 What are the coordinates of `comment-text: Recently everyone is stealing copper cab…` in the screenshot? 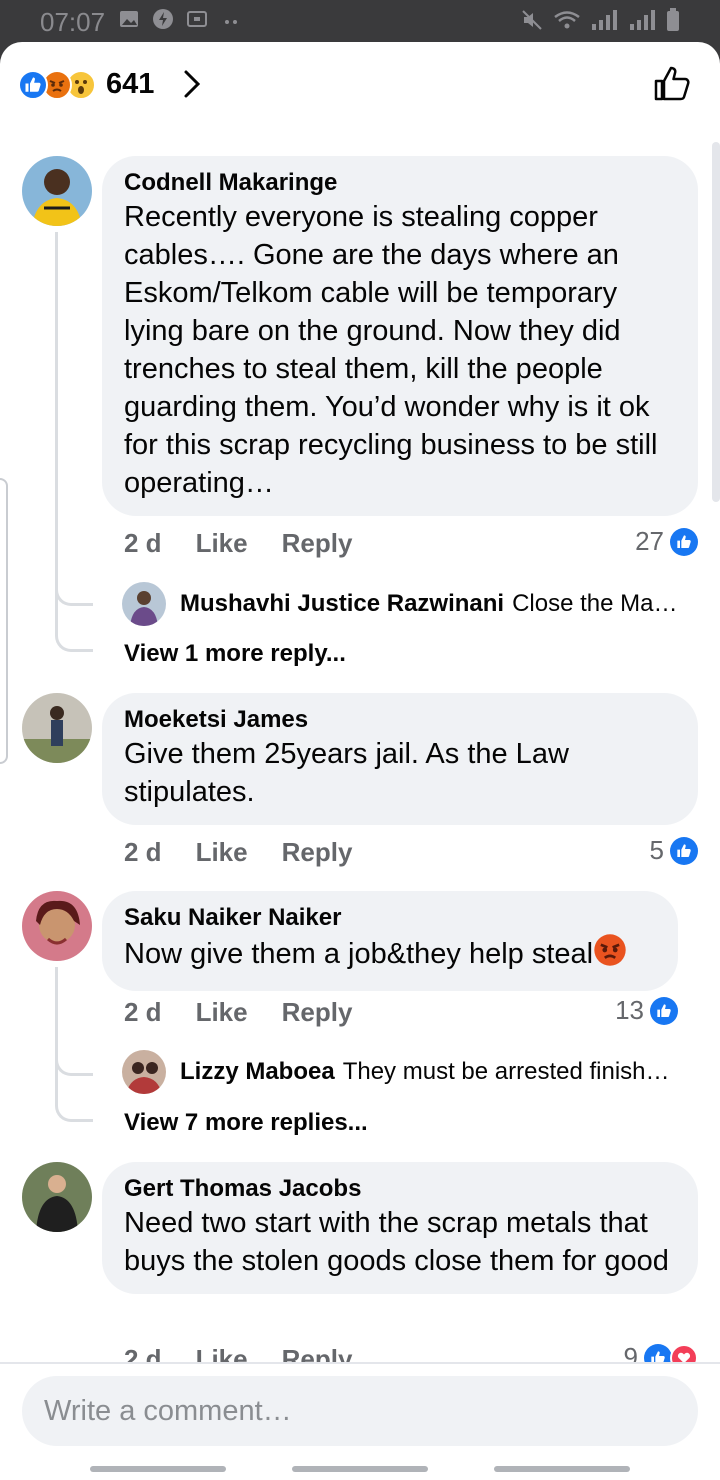 It's located at (391, 350).